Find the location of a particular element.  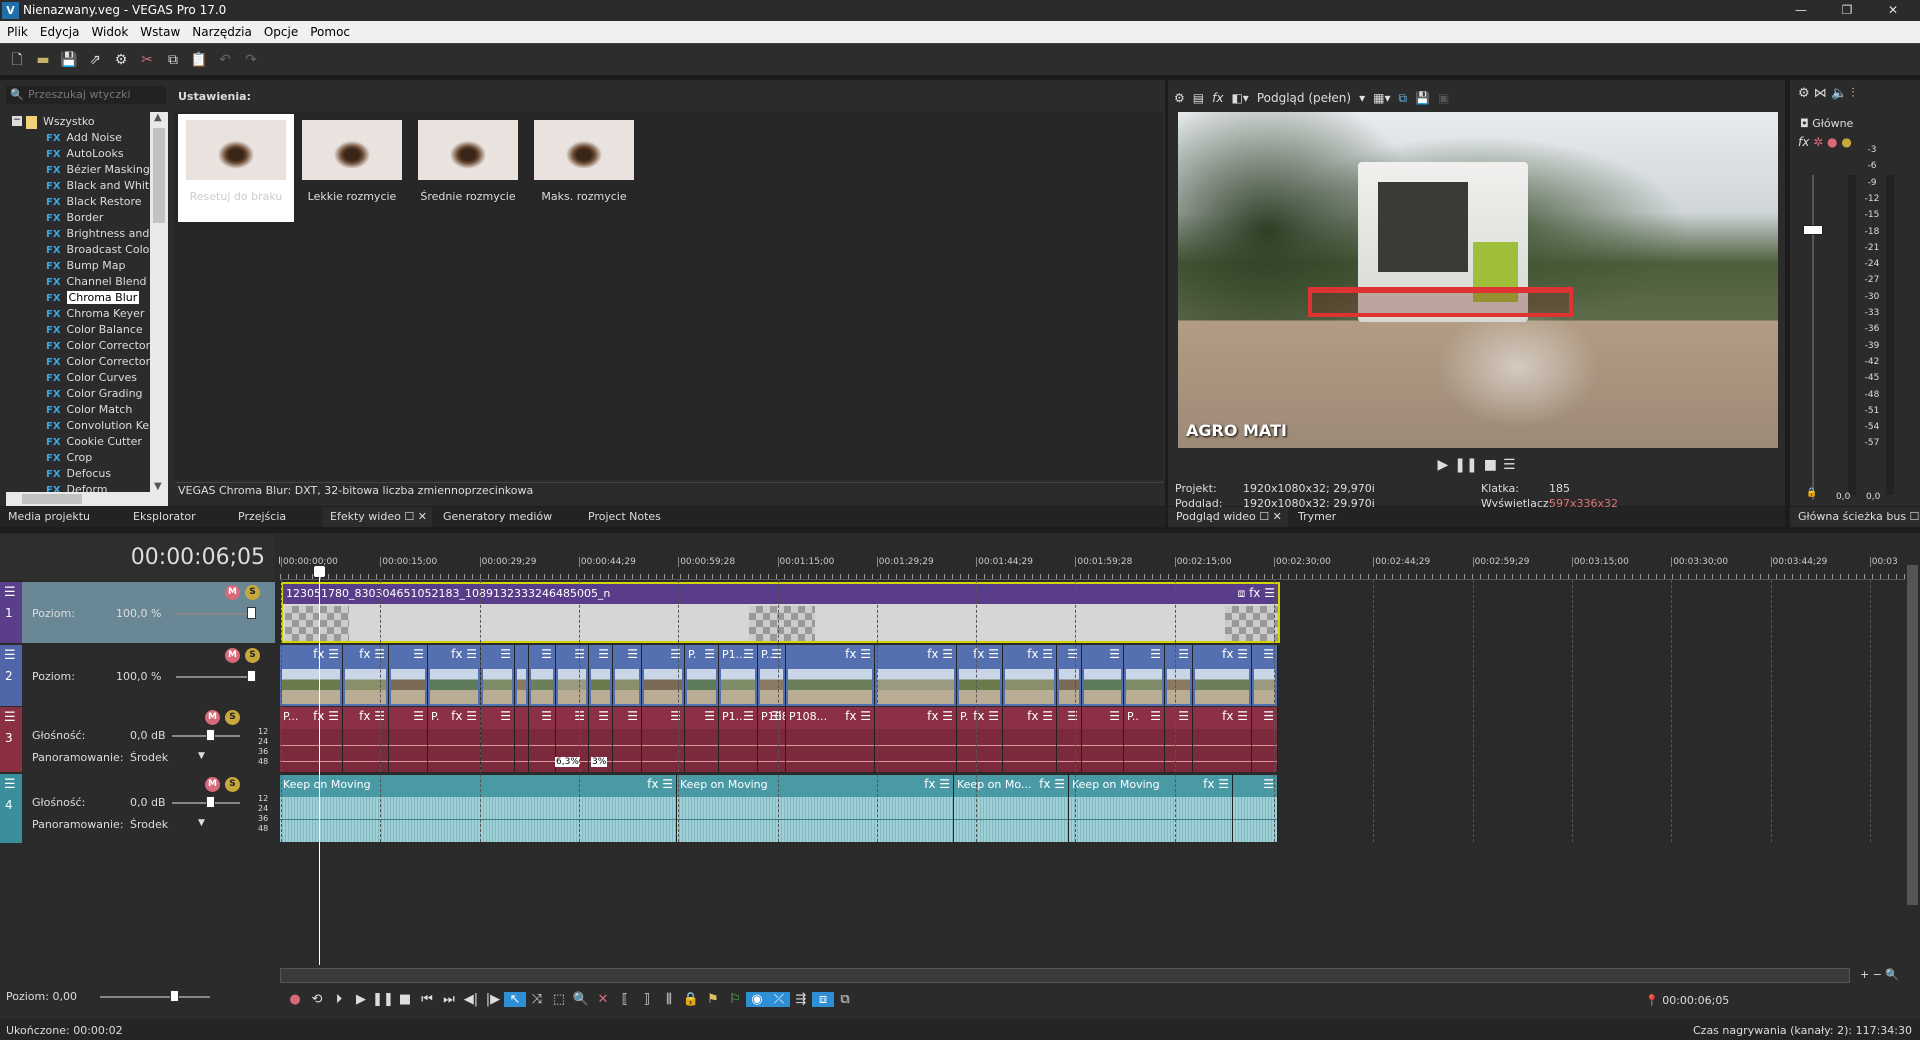

tree-item: FX Color Corrector (S is located at coordinates (102, 362).